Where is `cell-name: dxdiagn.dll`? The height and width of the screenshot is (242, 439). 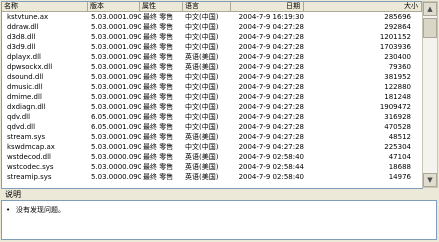 cell-name: dxdiagn.dll is located at coordinates (26, 107).